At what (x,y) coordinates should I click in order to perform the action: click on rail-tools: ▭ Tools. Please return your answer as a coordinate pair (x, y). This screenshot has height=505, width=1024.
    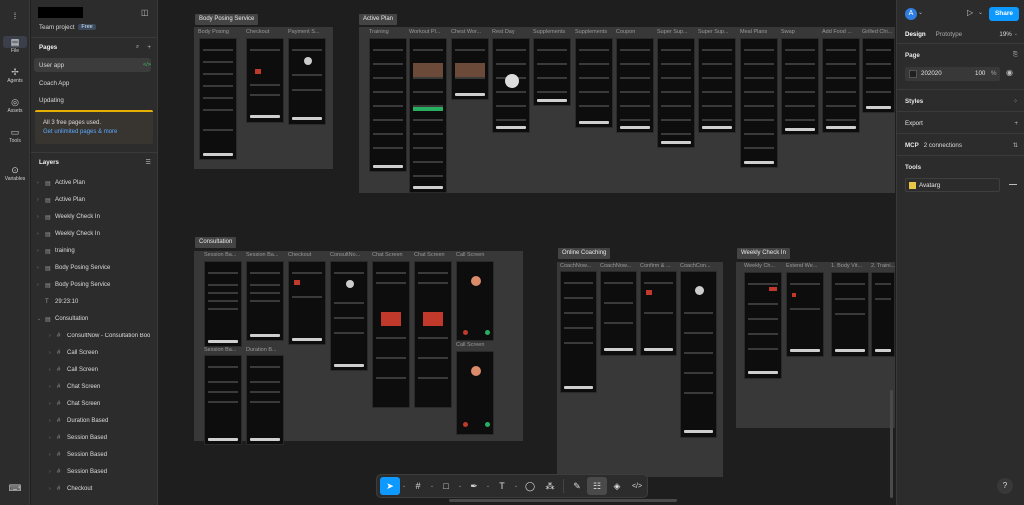
    Looking at the image, I should click on (15, 138).